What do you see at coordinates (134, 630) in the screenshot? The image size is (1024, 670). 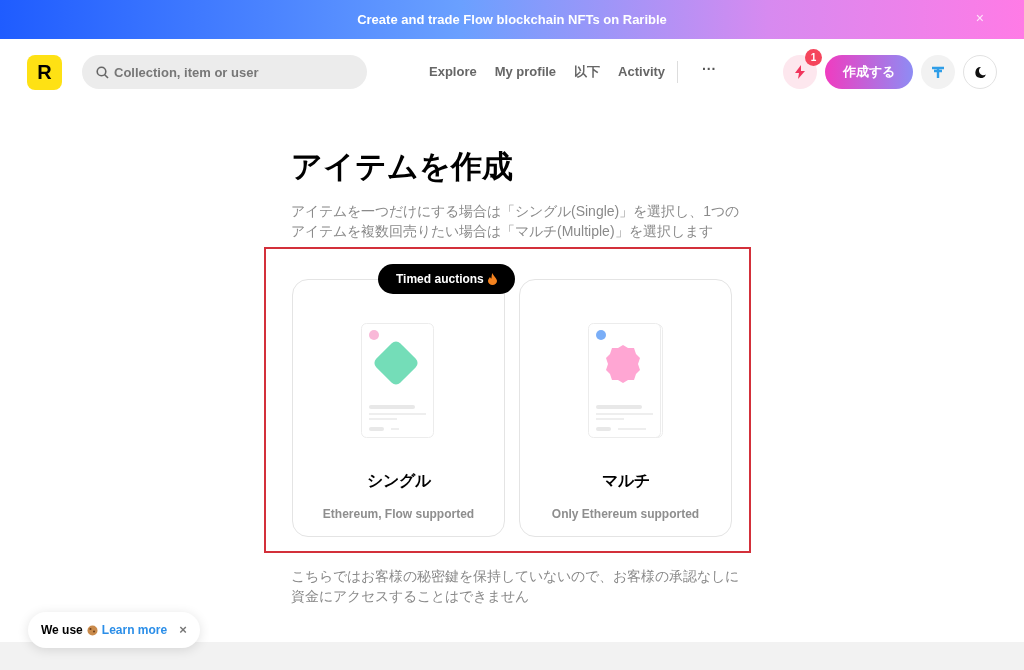 I see `learn-more-link: Learn more` at bounding box center [134, 630].